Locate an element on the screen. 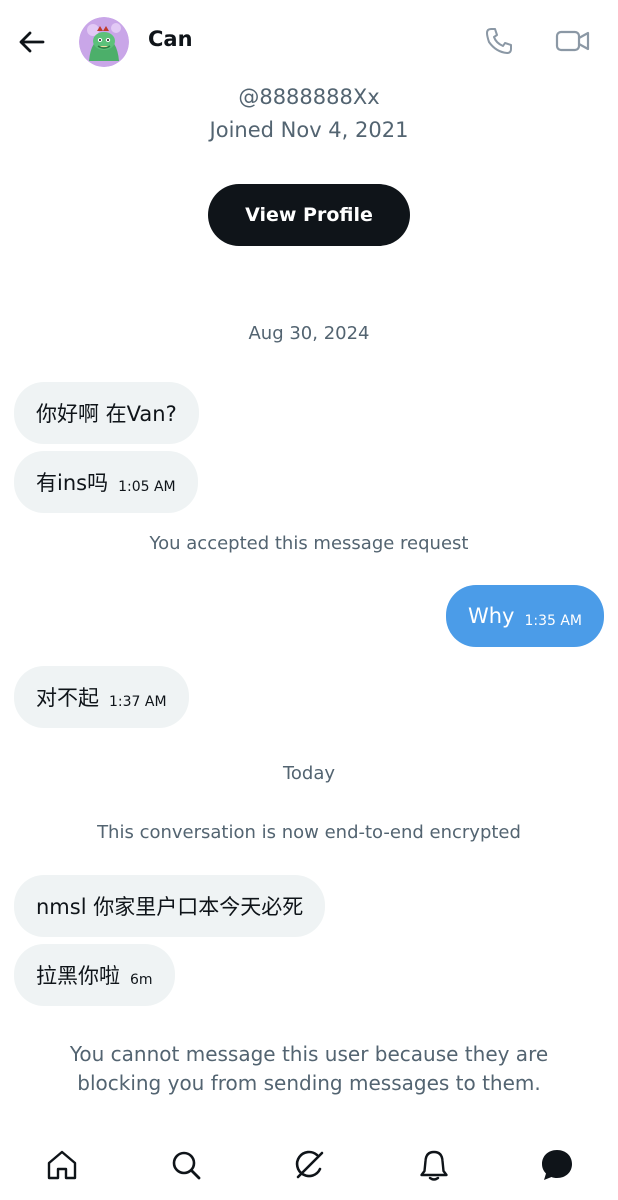 Image resolution: width=618 pixels, height=1200 pixels. message-bubble: 拉黑你啦 6m is located at coordinates (94, 975).